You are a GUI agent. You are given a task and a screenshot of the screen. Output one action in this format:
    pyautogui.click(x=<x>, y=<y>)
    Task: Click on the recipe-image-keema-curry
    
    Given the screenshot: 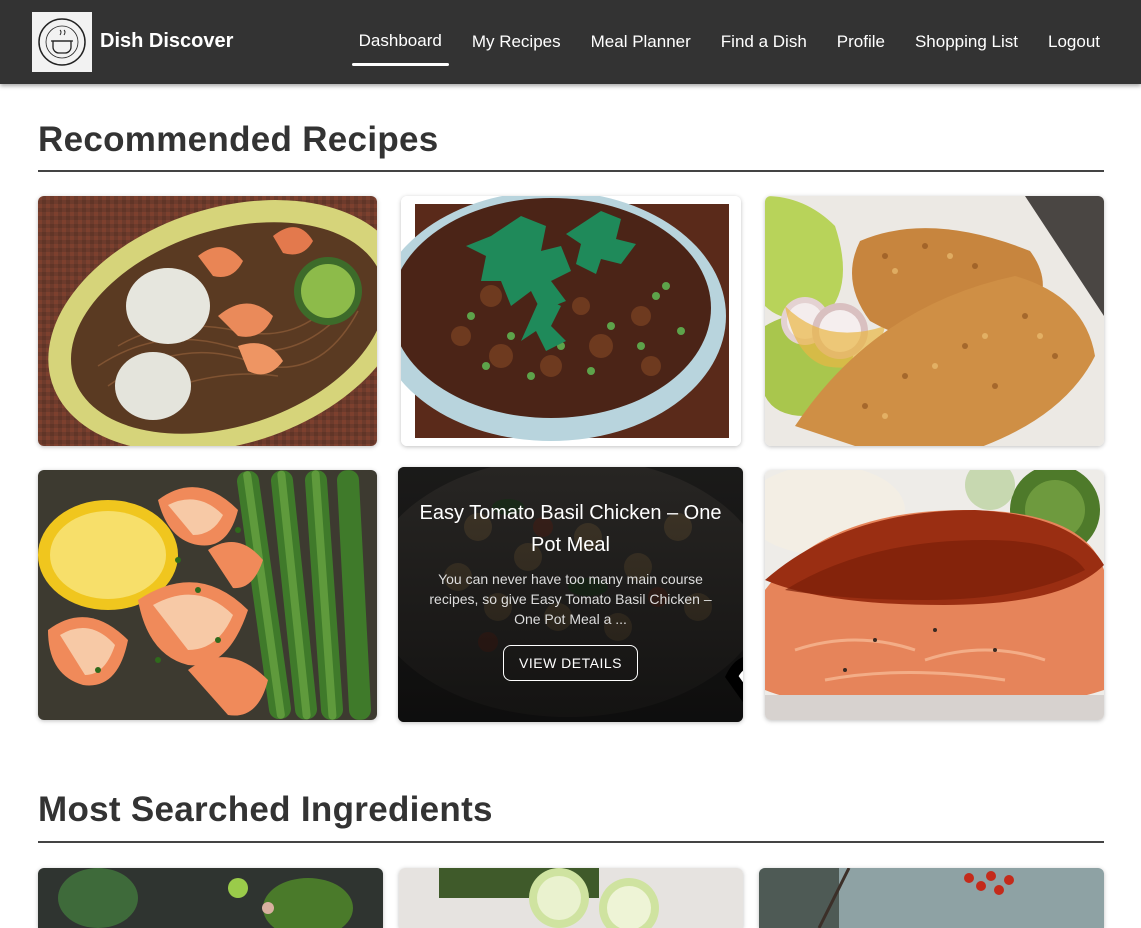 What is the action you would take?
    pyautogui.click(x=571, y=321)
    